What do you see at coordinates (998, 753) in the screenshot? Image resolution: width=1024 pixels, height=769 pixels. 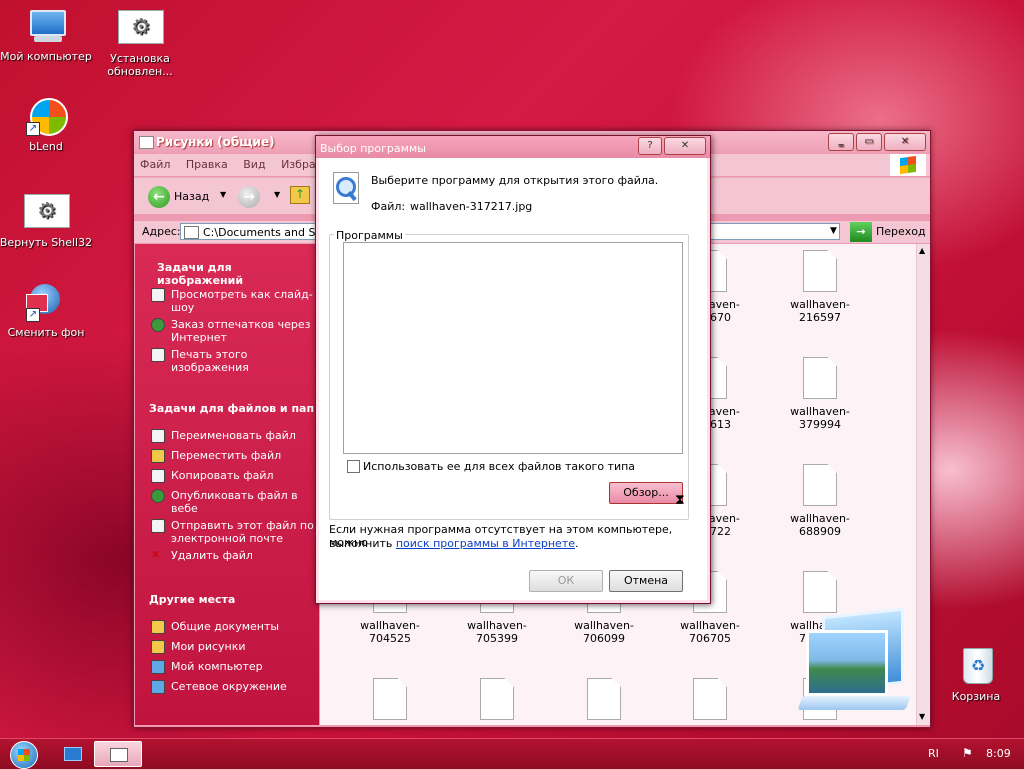 I see `clock: 8:09` at bounding box center [998, 753].